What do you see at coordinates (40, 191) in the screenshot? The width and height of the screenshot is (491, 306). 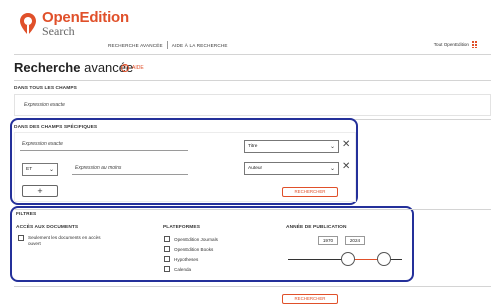 I see `add-field-button: +` at bounding box center [40, 191].